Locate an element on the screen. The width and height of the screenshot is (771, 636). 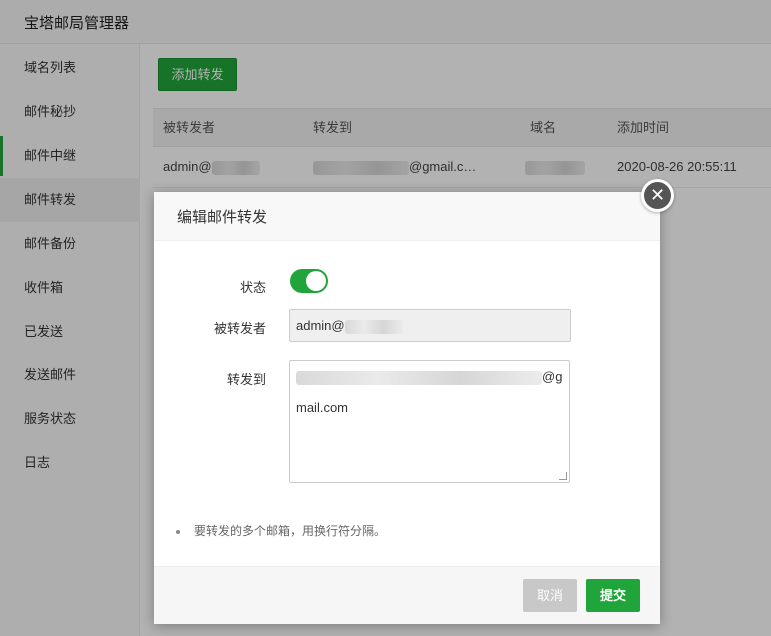
status-toggle is located at coordinates (309, 281).